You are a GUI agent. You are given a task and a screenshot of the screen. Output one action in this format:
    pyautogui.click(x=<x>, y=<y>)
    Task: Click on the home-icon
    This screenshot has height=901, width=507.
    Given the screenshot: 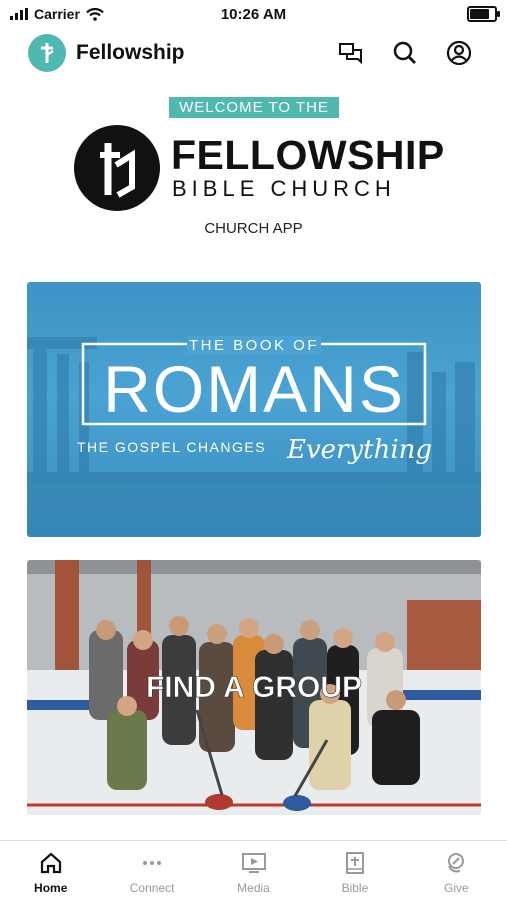 What is the action you would take?
    pyautogui.click(x=50, y=863)
    